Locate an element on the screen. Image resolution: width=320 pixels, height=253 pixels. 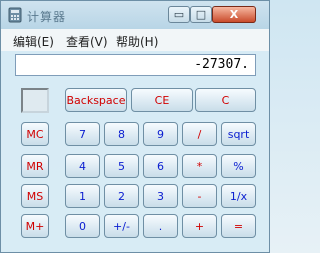
reciprocal-button: 1/x is located at coordinates (238, 196).